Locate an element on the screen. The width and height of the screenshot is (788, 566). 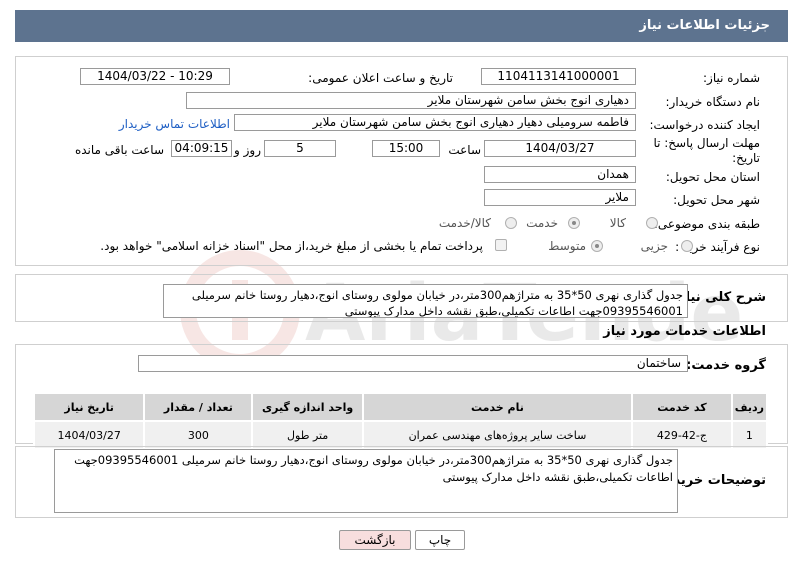
col-service-code: کد خدمت is located at coordinates (682, 407).